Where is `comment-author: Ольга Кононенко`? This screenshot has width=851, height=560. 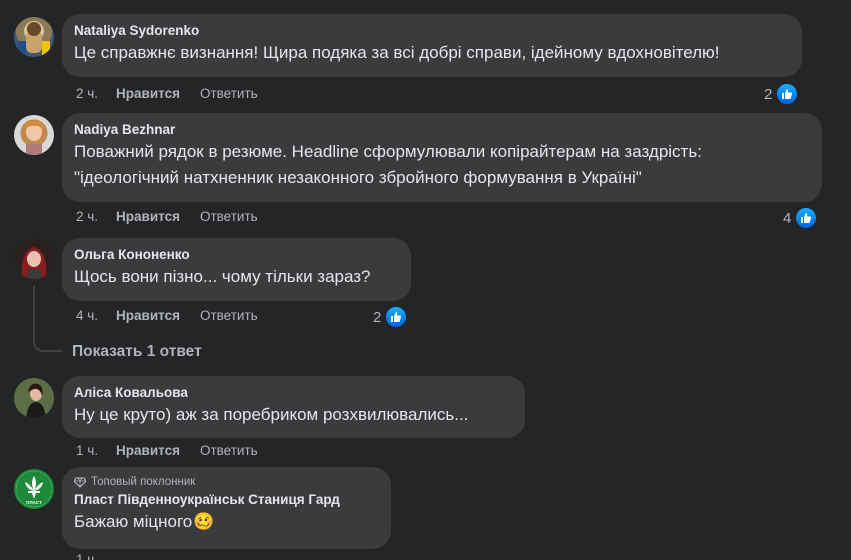
comment-author: Ольга Кононенко is located at coordinates (236, 255).